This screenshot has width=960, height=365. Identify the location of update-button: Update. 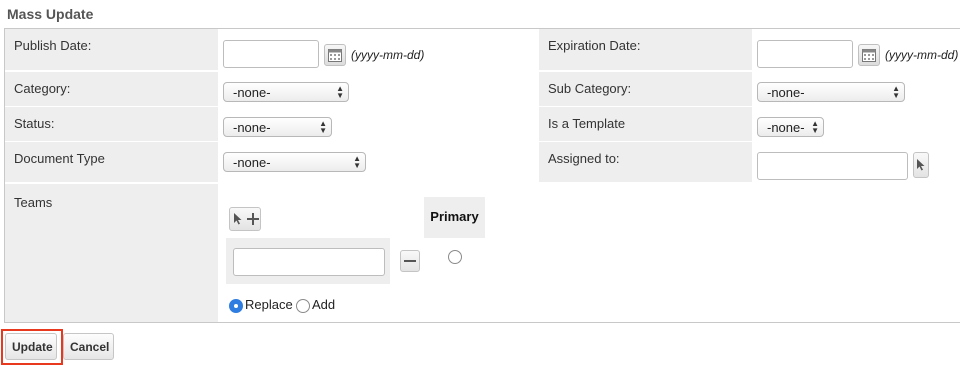
(31, 346).